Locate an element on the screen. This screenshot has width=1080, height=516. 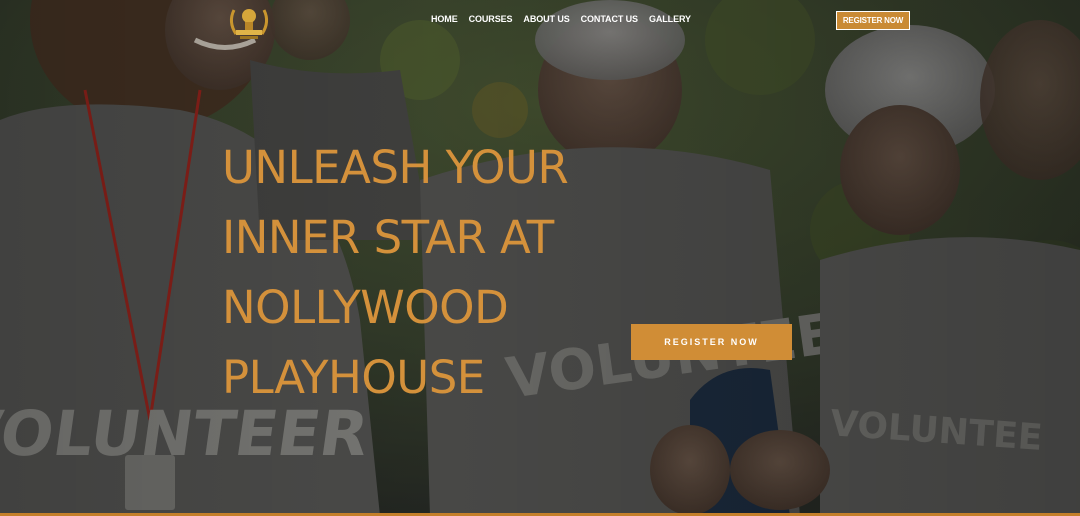
hero-register-button: REGISTER NOW is located at coordinates (711, 342).